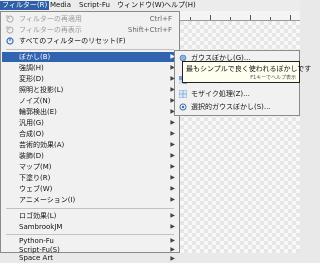  I want to click on menu-item-label: フィルターの再適用, so click(50, 19).